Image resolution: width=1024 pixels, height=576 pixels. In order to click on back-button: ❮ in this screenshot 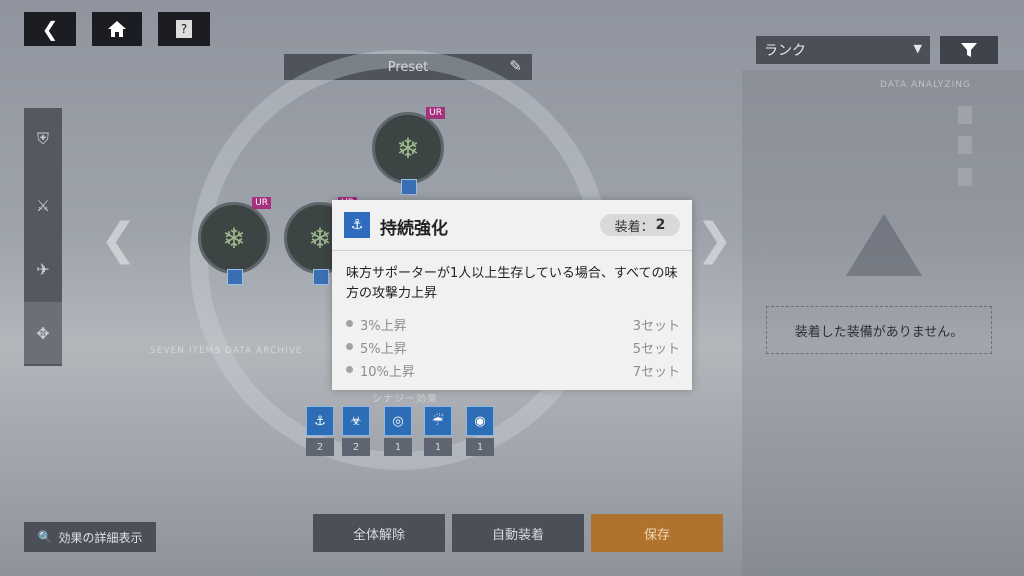, I will do `click(50, 29)`.